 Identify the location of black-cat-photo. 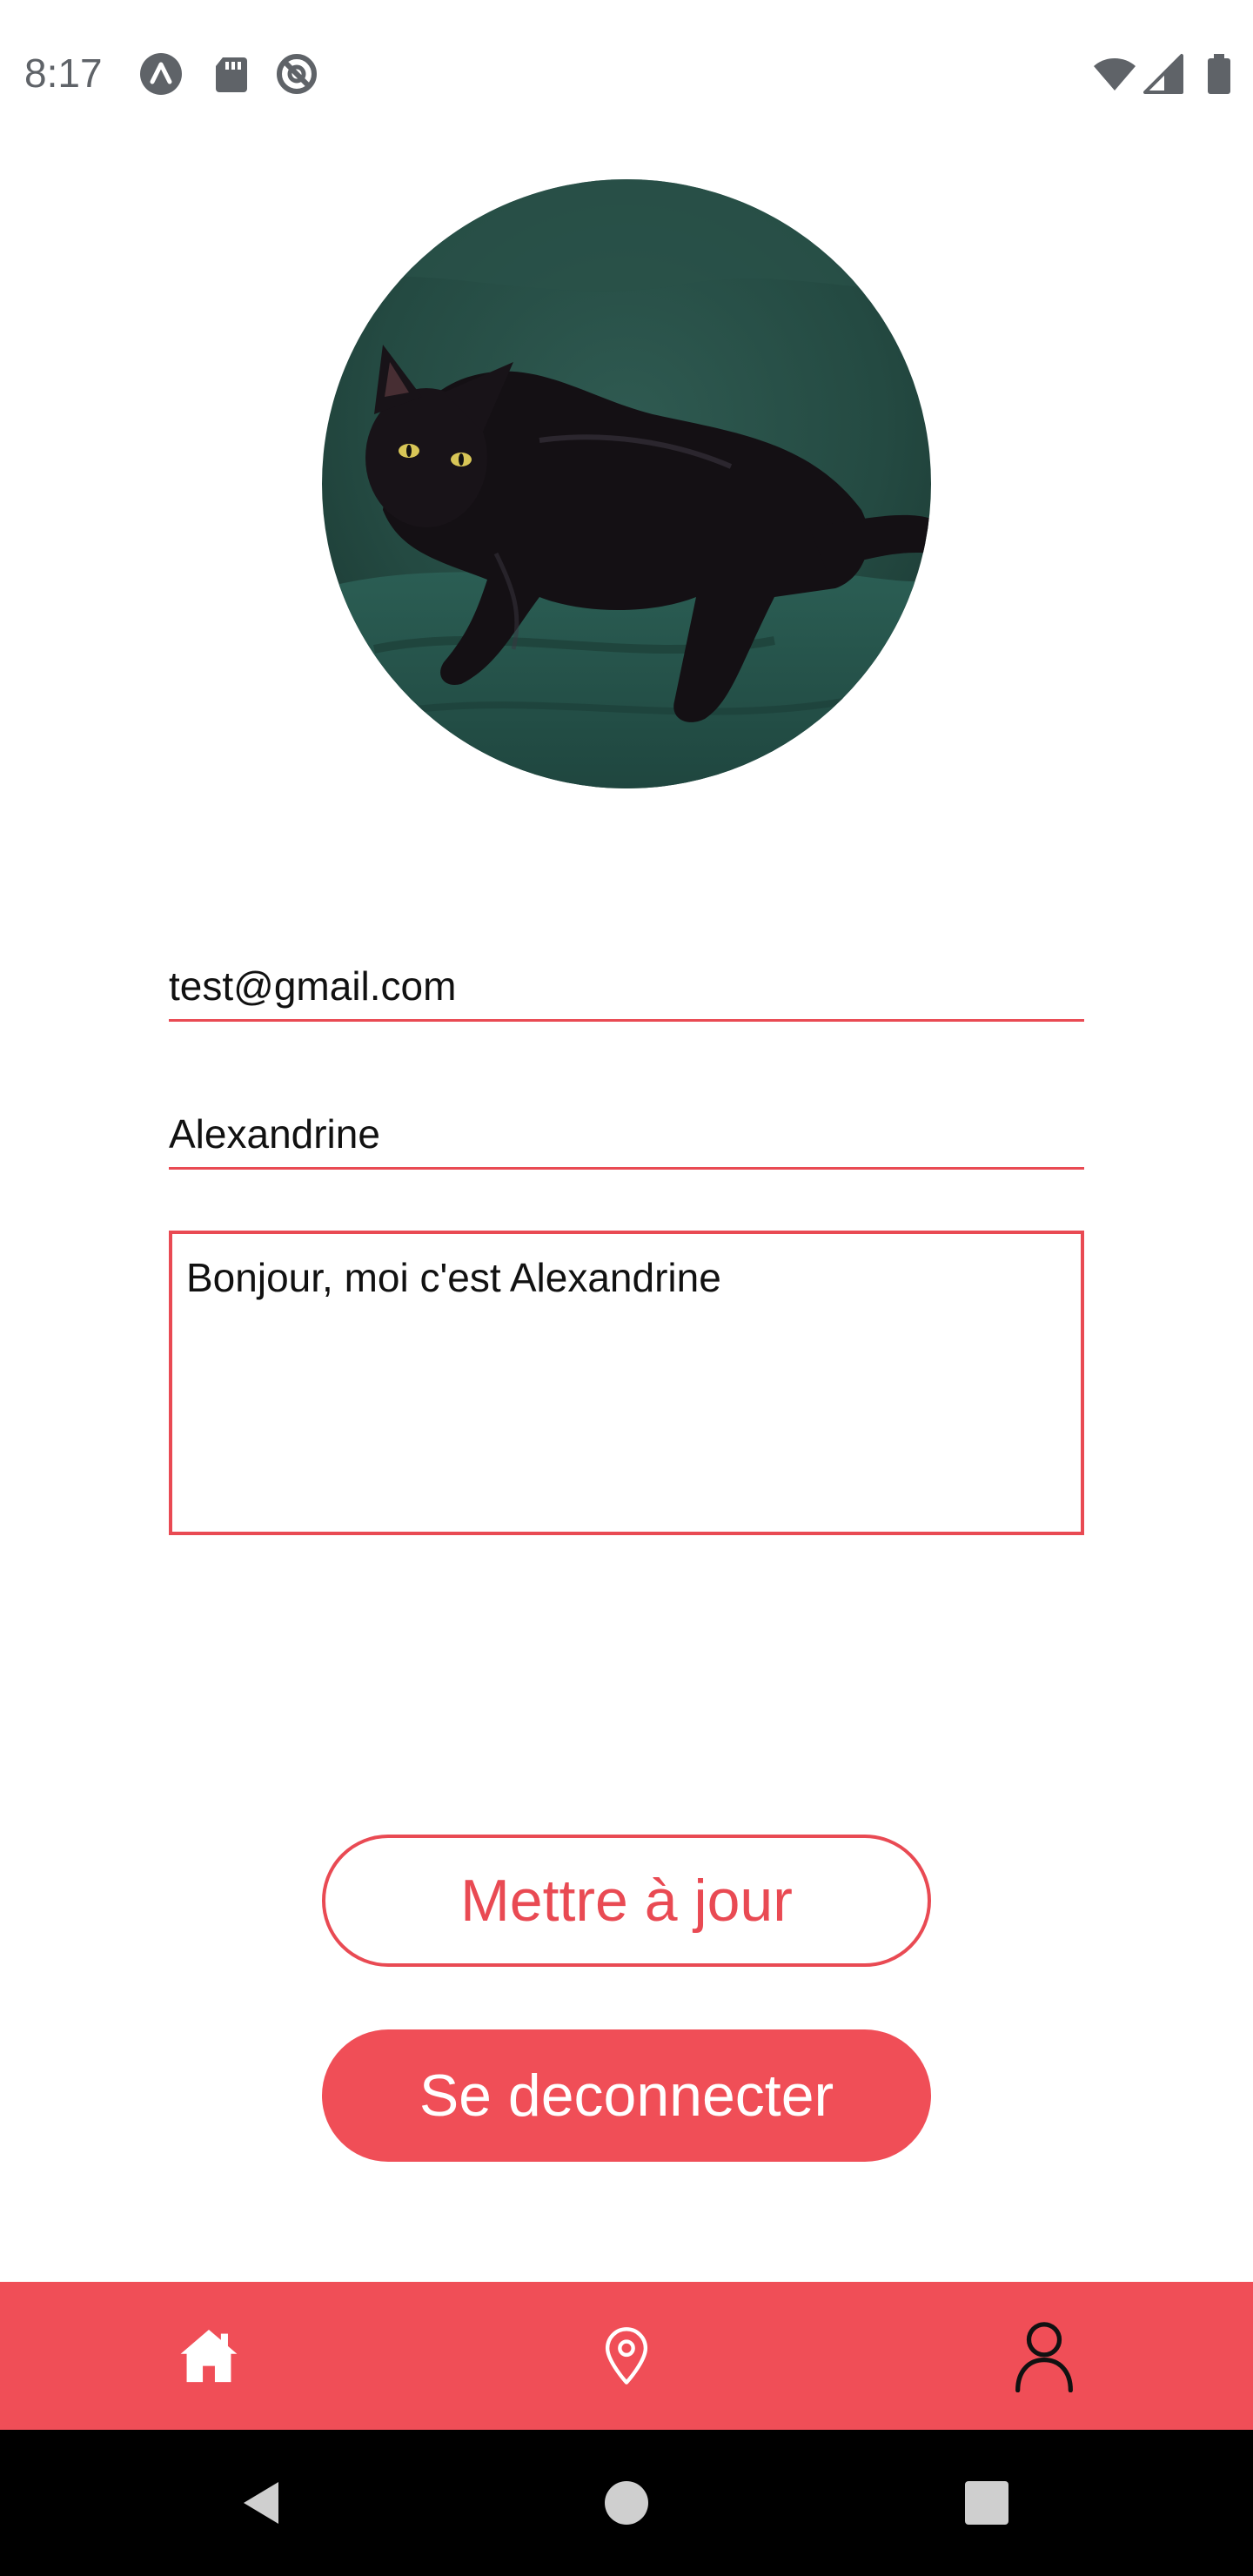
(626, 484).